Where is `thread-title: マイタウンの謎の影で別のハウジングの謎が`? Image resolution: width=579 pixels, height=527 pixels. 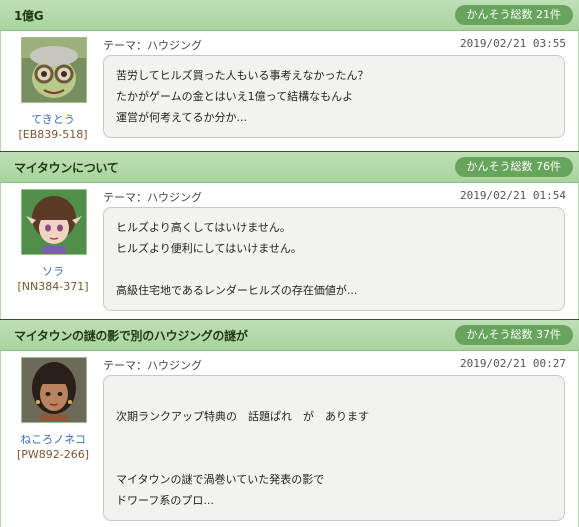 thread-title: マイタウンの謎の影で別のハウジングの謎が is located at coordinates (131, 335).